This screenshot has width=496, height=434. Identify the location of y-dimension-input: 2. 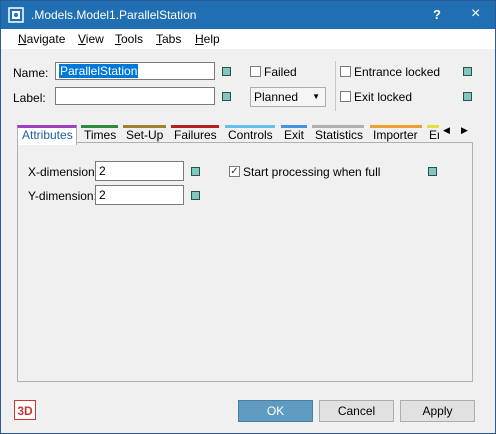
(139, 195).